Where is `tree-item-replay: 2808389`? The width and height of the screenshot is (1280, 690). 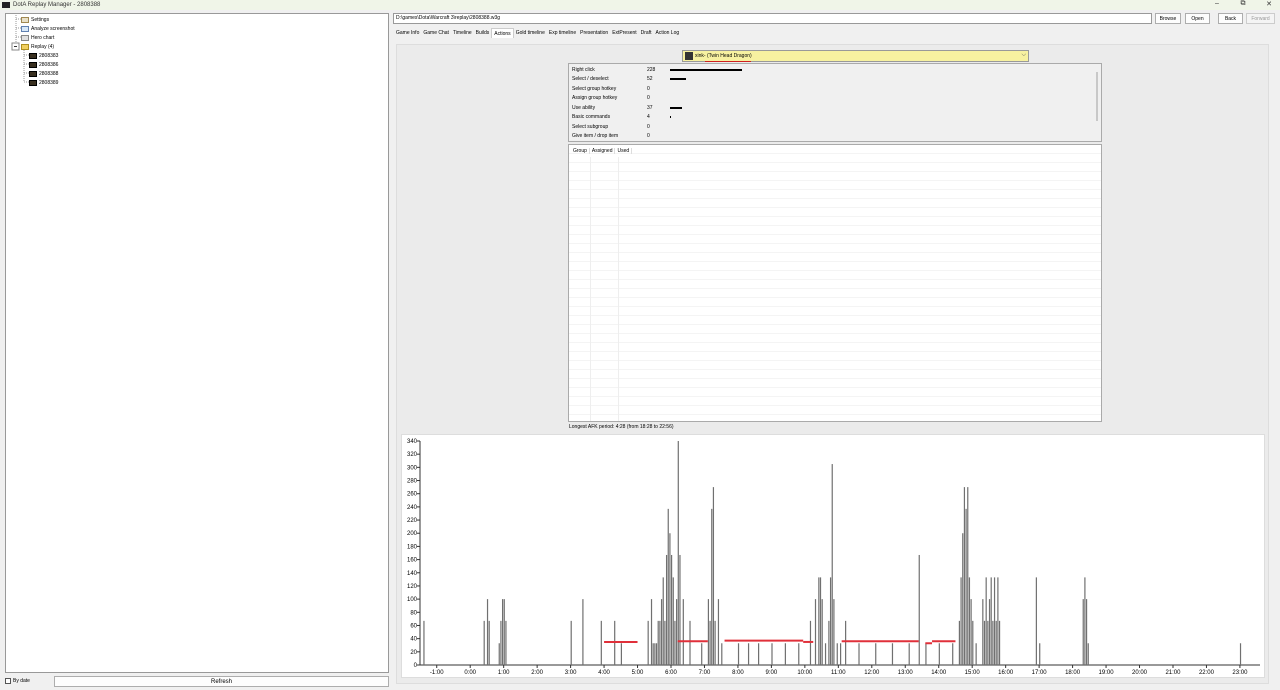
tree-item-replay: 2808389 is located at coordinates (43, 82).